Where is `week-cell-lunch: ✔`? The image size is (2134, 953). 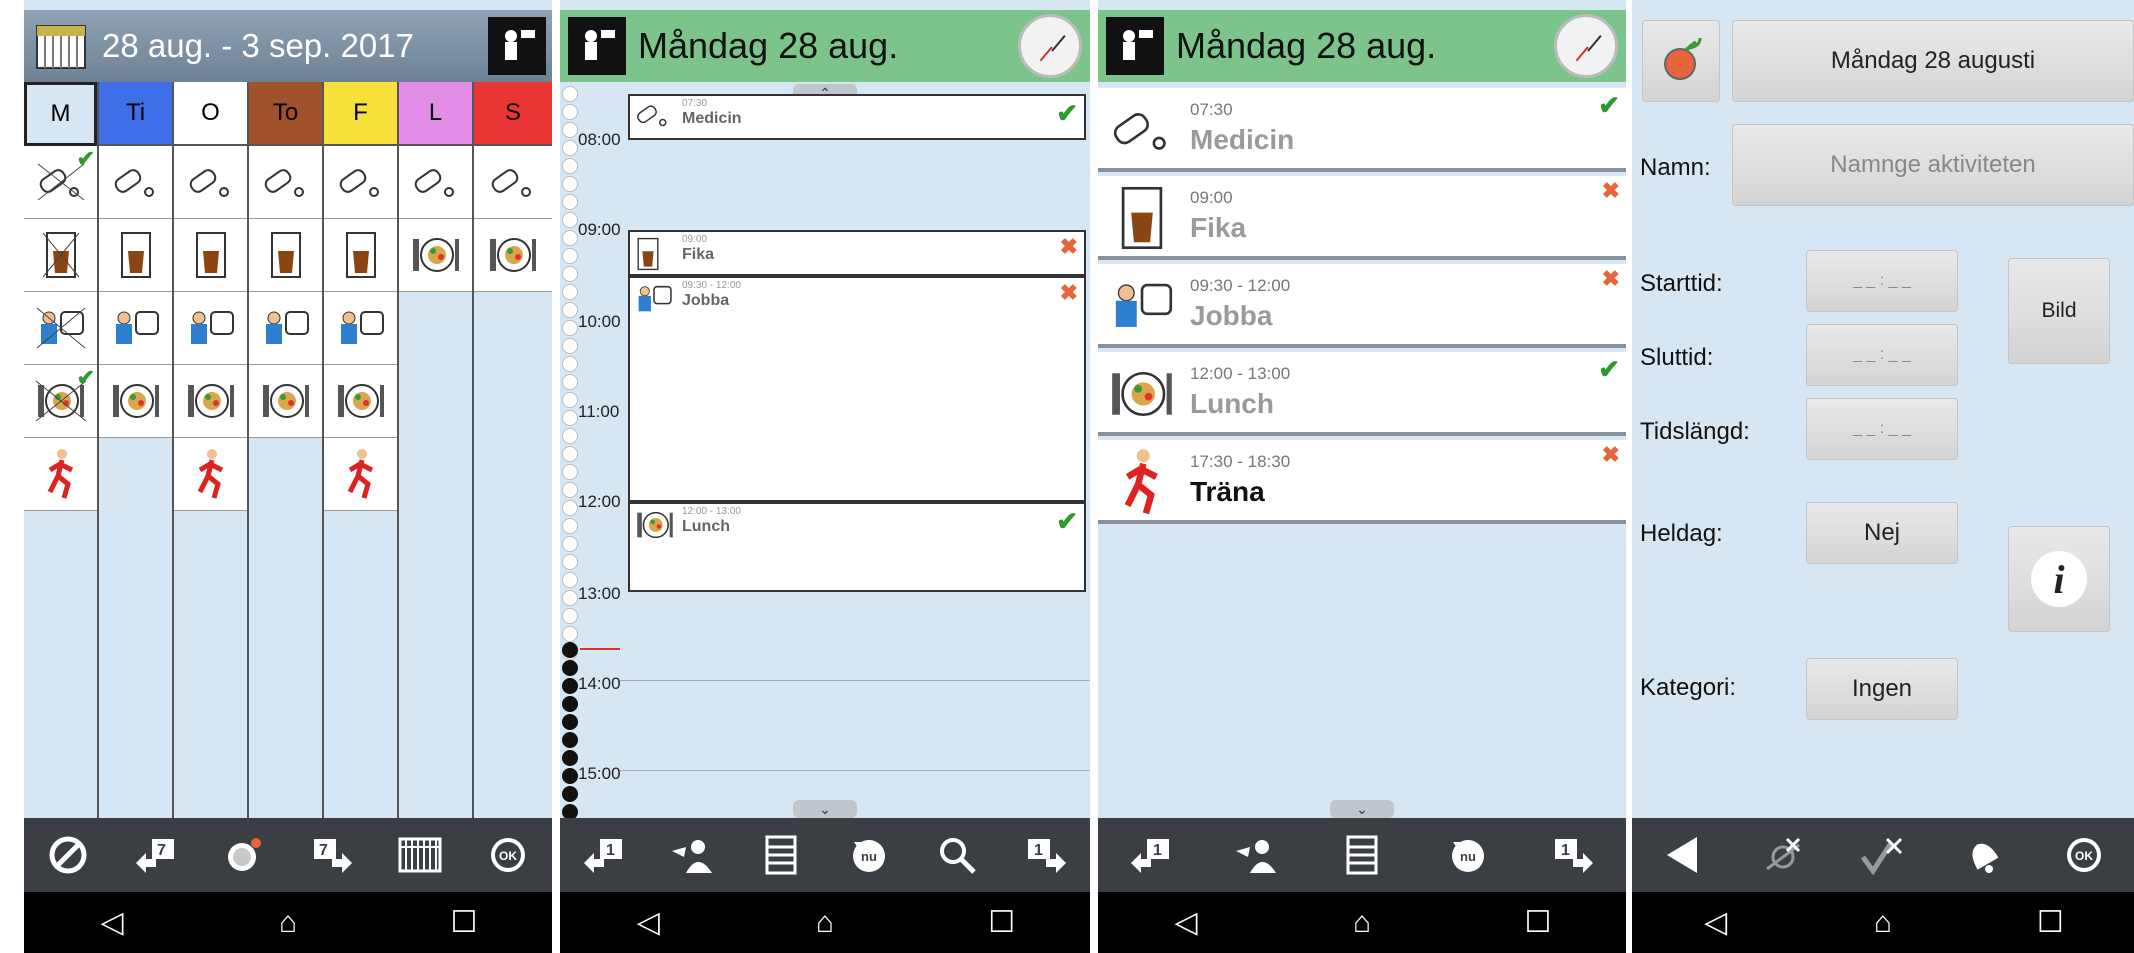 week-cell-lunch: ✔ is located at coordinates (60, 401).